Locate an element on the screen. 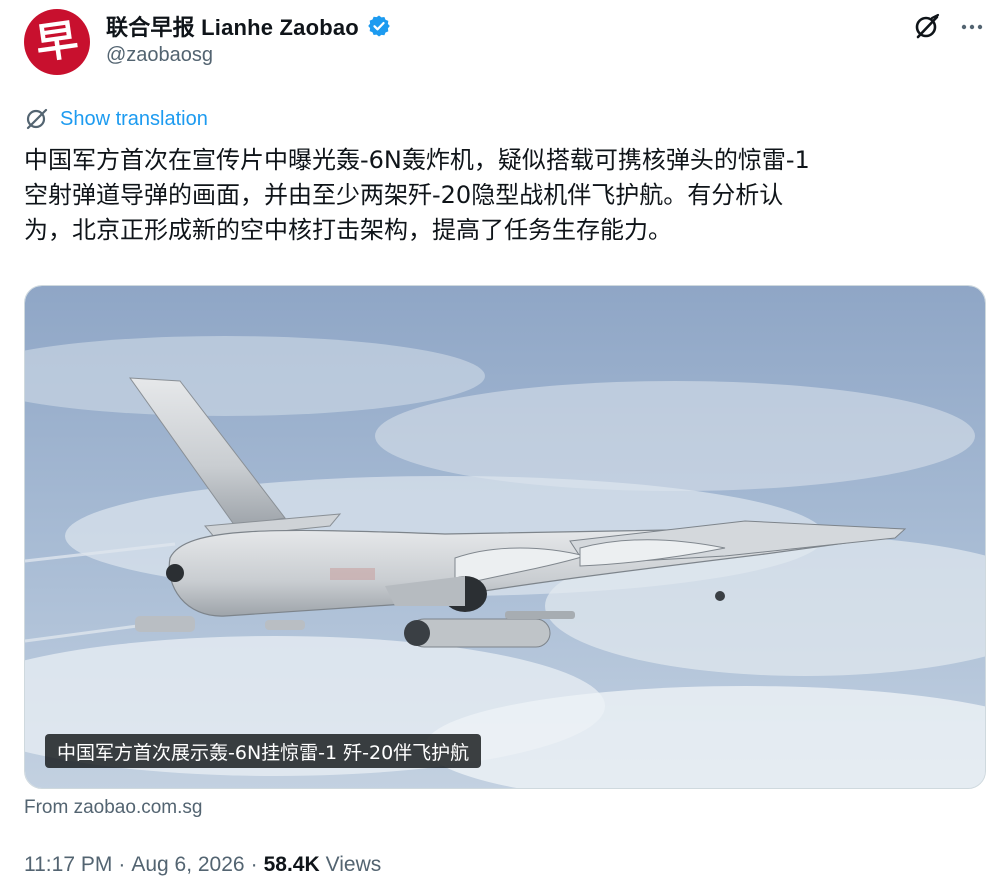 This screenshot has width=998, height=896. views-count: 58.4K is located at coordinates (291, 864).